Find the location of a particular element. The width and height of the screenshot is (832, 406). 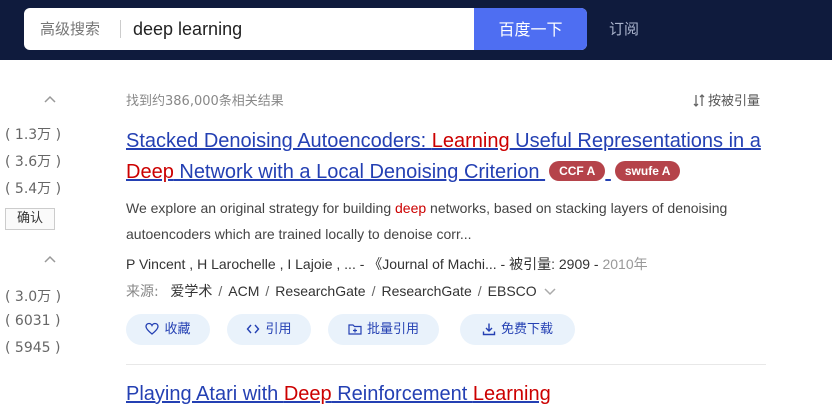

result-count: 找到约386,000条相关结果 is located at coordinates (205, 101).